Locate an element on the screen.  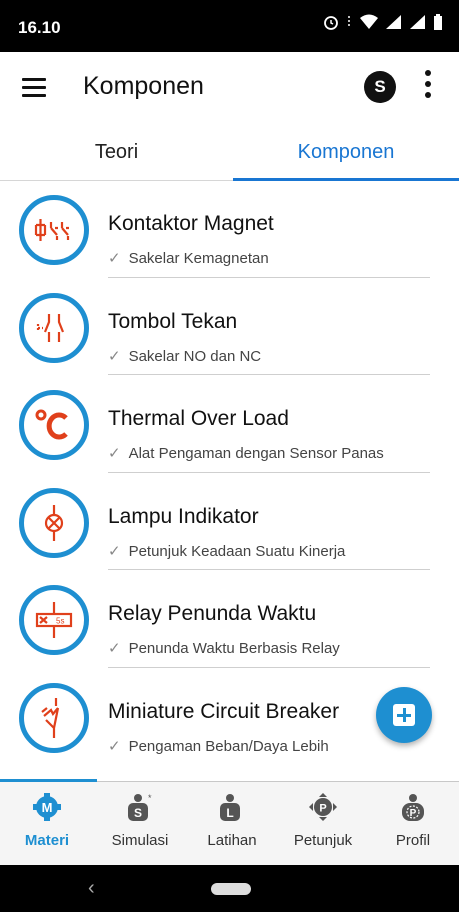
tab-komponen-label: Komponen is located at coordinates (346, 152).